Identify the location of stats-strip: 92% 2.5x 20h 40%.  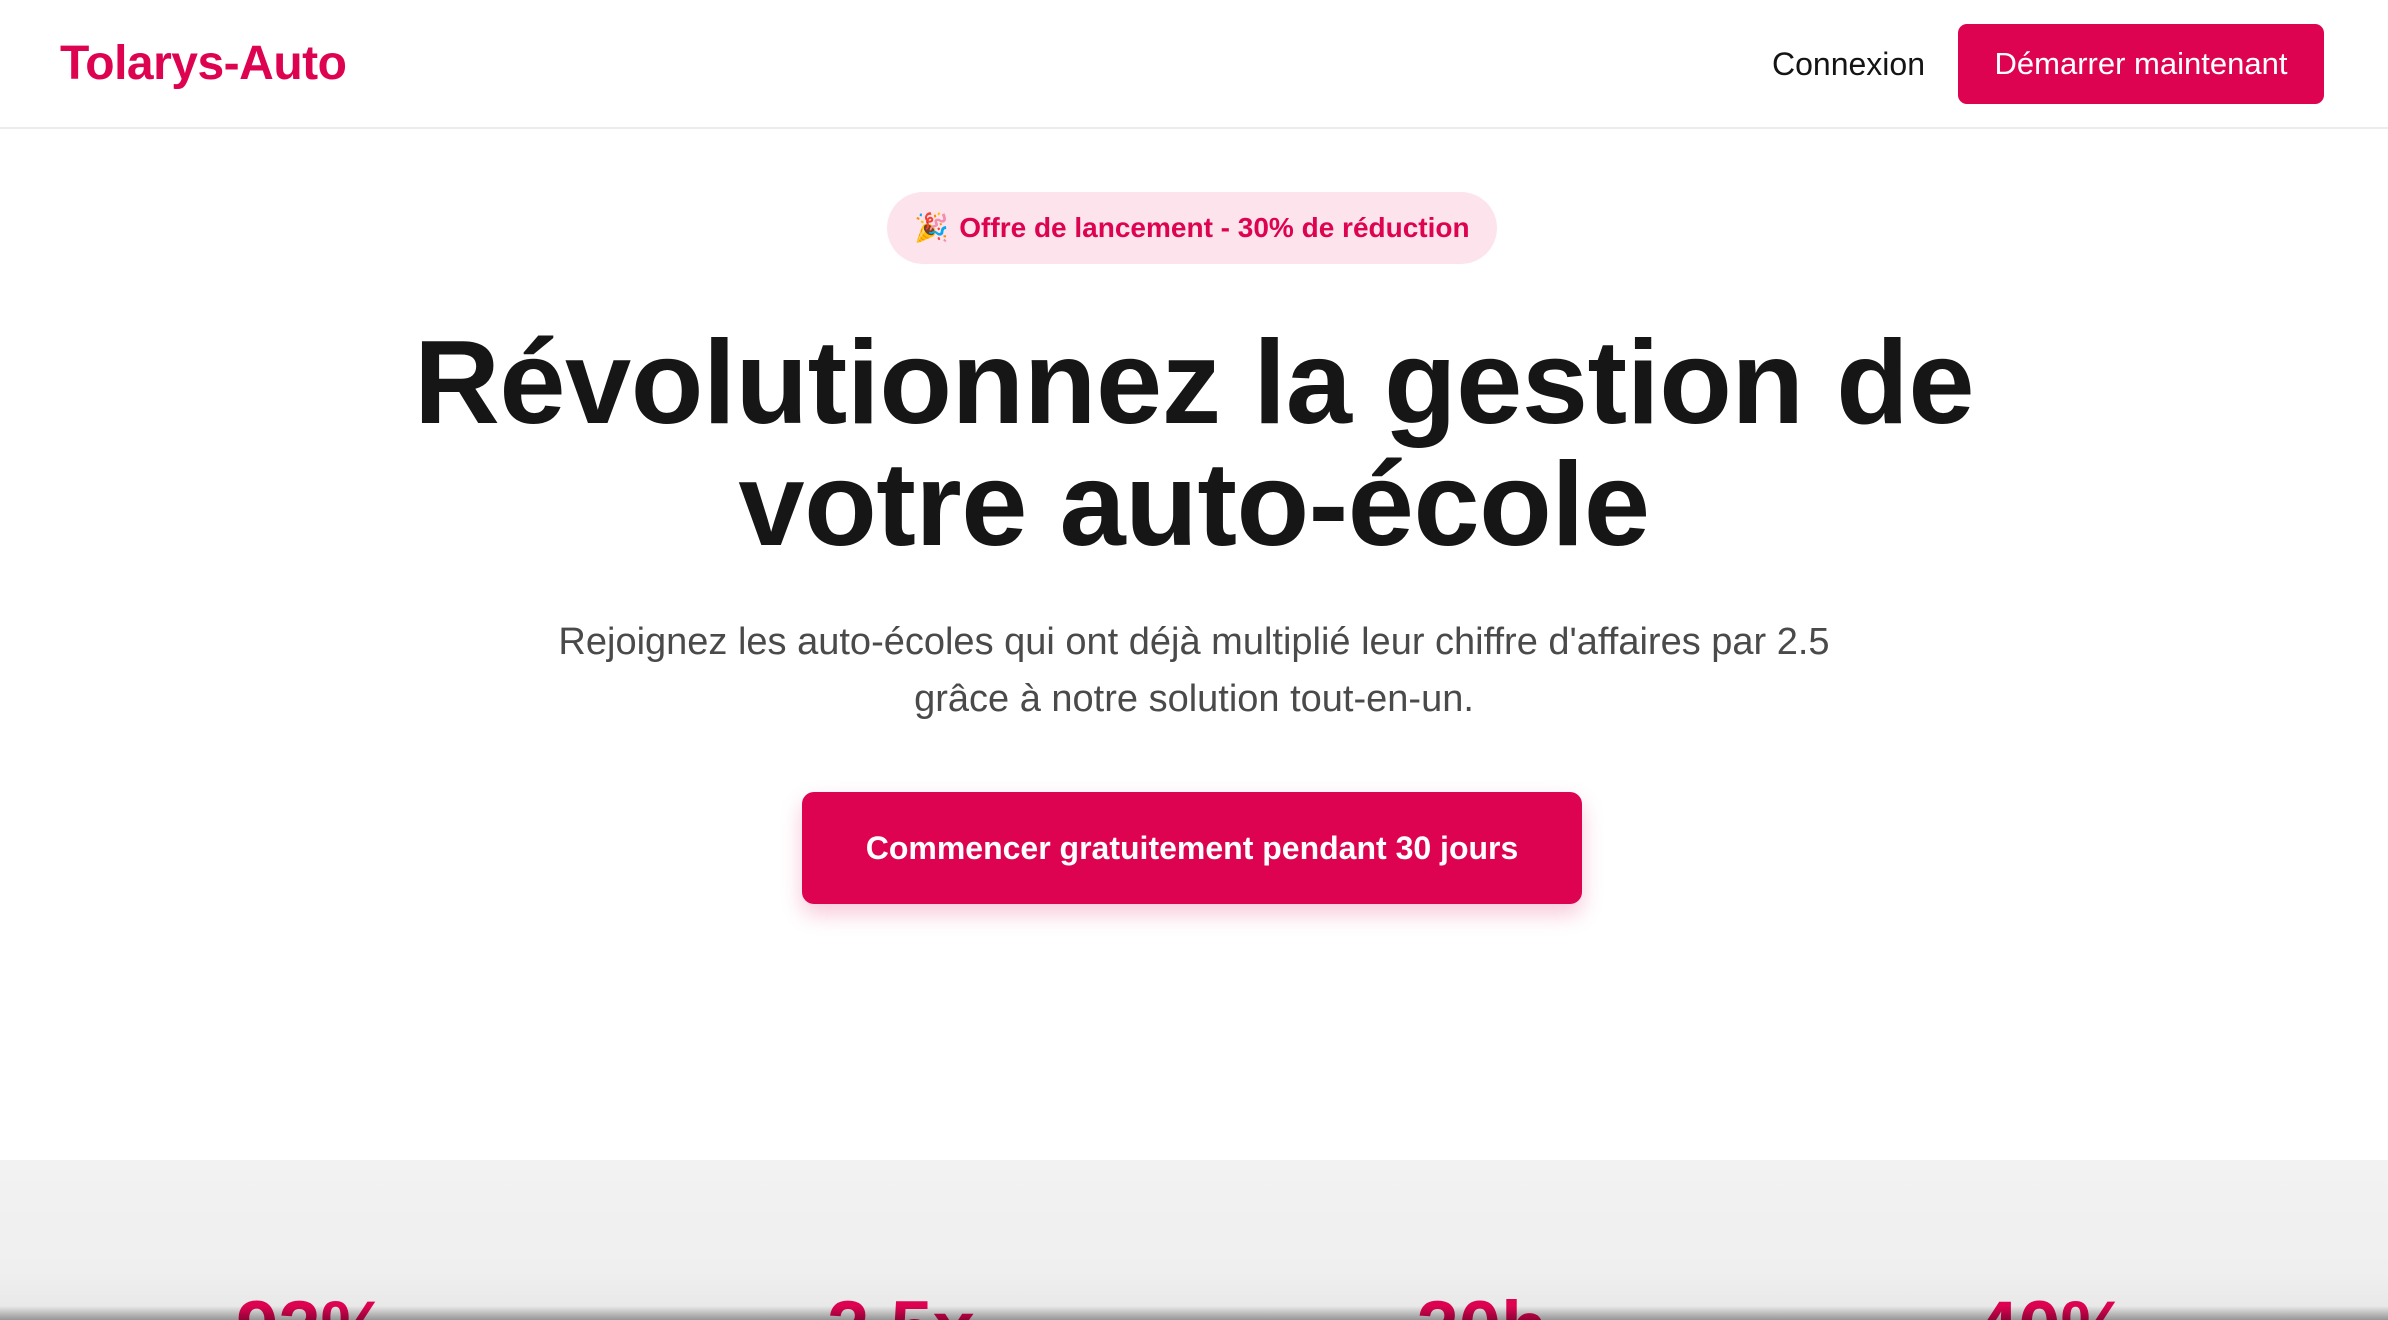
(1194, 1240).